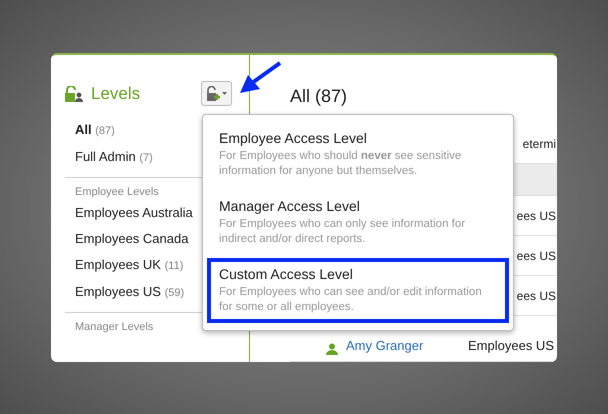 The width and height of the screenshot is (608, 414). What do you see at coordinates (74, 94) in the screenshot?
I see `lock-user-icon` at bounding box center [74, 94].